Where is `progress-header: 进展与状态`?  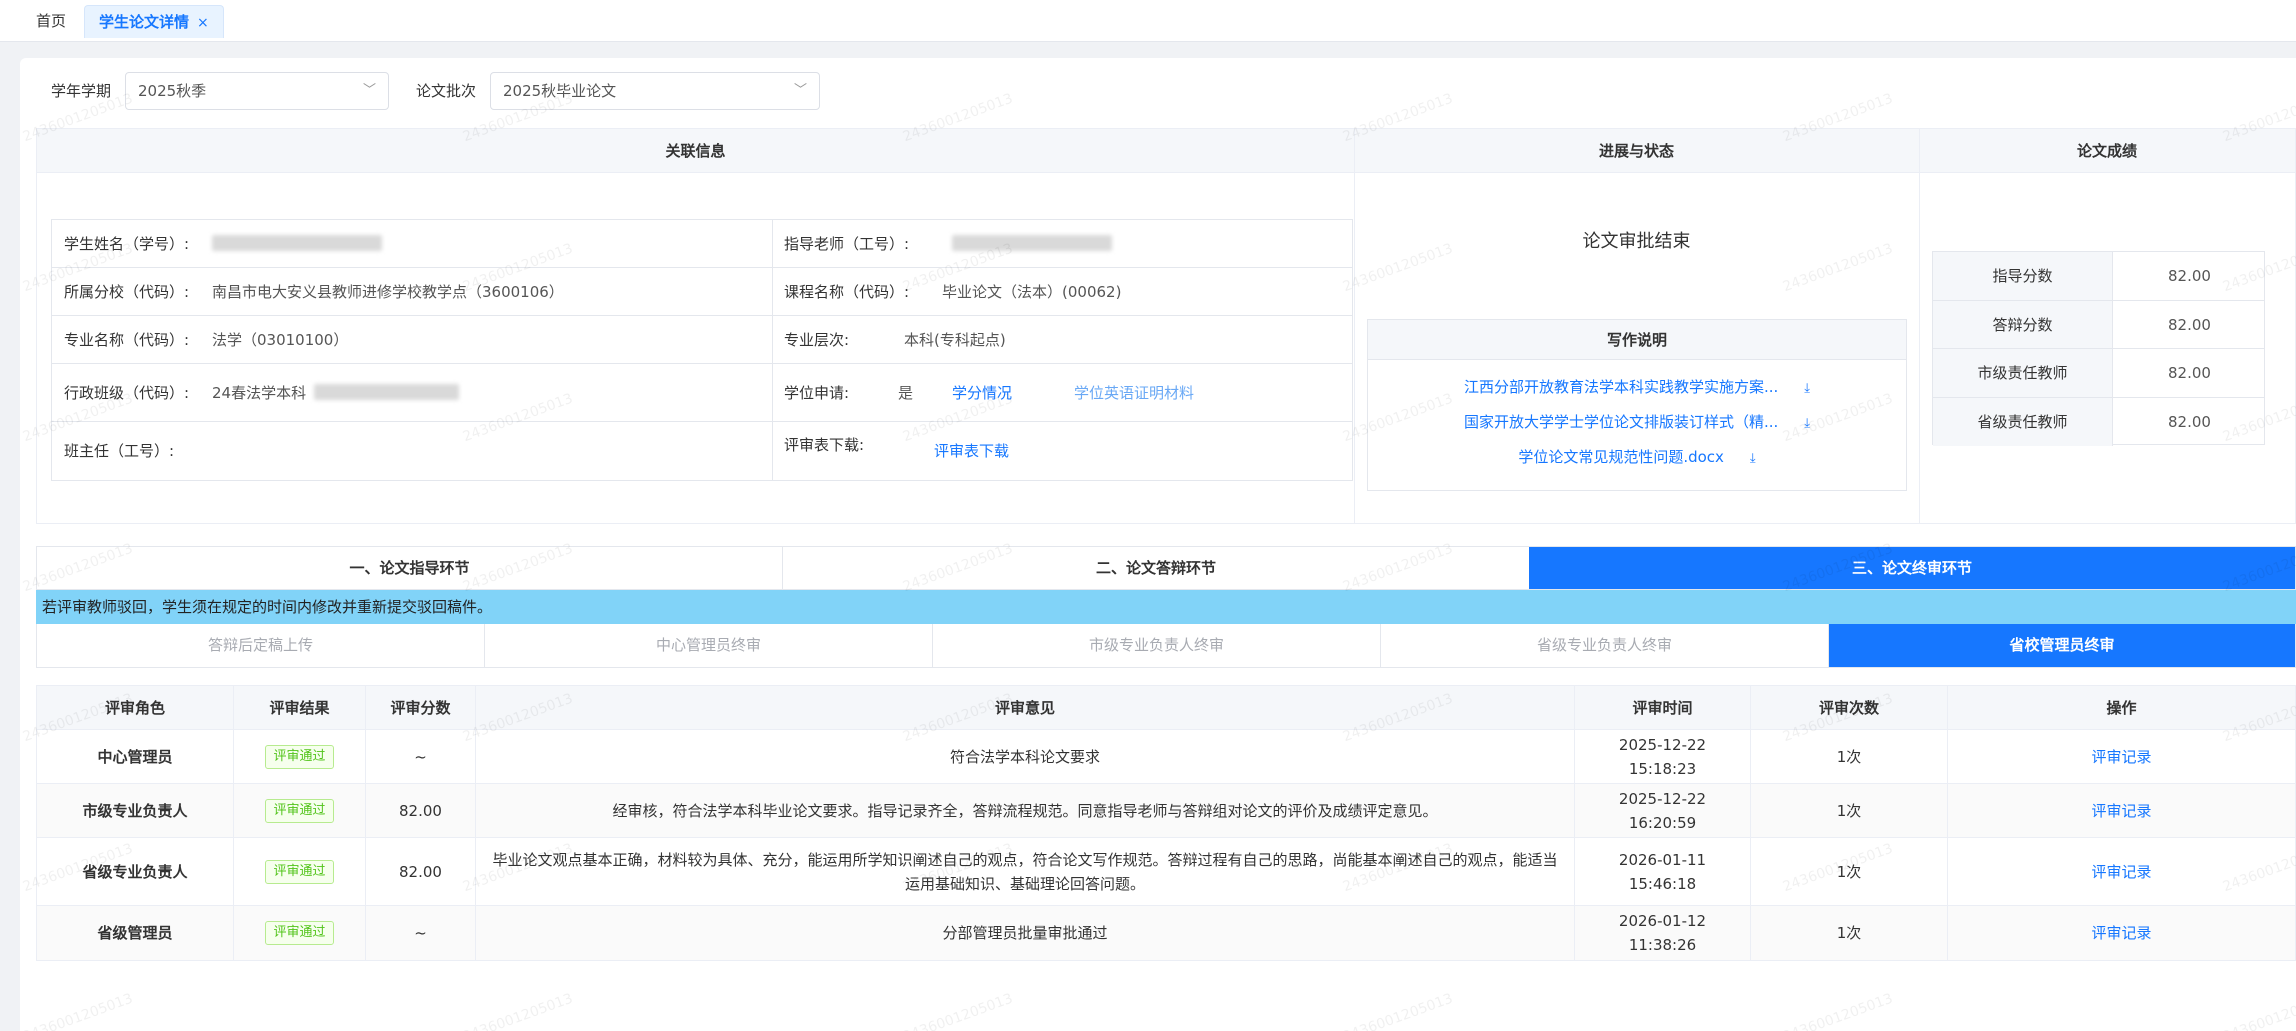
progress-header: 进展与状态 is located at coordinates (1636, 151).